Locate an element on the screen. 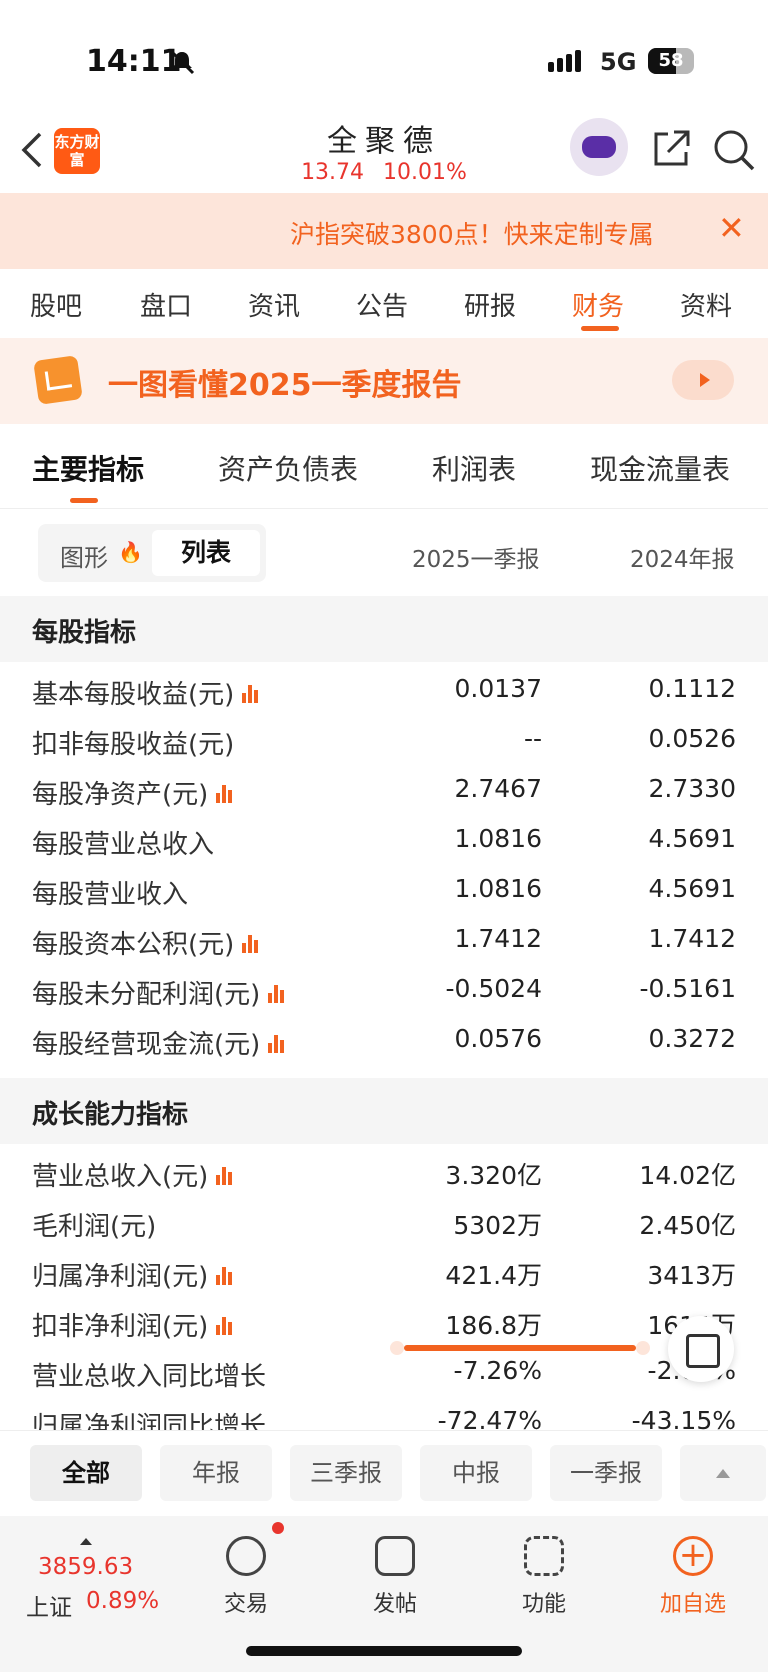 This screenshot has width=768, height=1672. play-icon is located at coordinates (703, 380).